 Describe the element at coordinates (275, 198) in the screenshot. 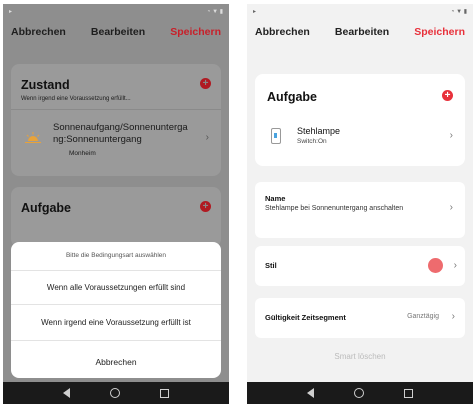

I see `name-label: Name` at that location.